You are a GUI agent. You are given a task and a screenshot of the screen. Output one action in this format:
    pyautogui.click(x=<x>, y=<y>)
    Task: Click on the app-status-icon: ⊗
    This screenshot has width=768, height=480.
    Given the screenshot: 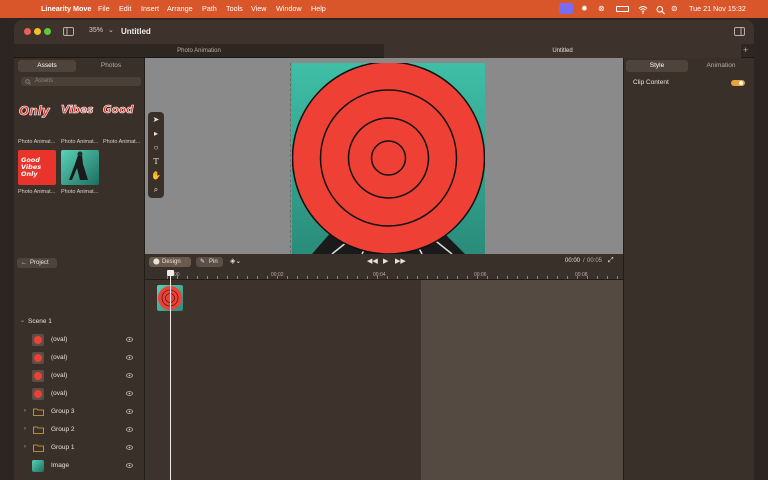 What is the action you would take?
    pyautogui.click(x=601, y=9)
    